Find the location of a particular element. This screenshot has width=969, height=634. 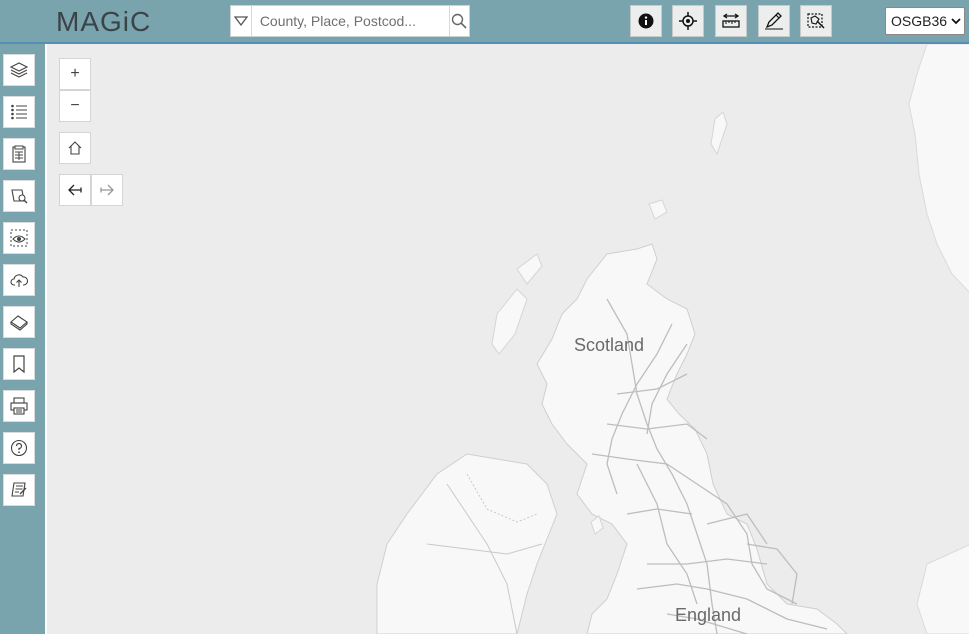

sidebar-item-bookmarks is located at coordinates (19, 364).